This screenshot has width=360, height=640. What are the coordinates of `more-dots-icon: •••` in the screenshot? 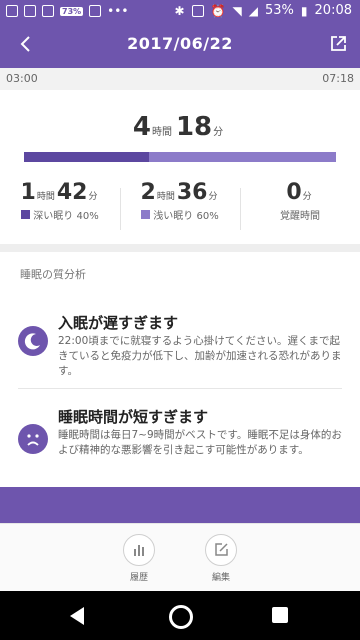 It's located at (118, 11).